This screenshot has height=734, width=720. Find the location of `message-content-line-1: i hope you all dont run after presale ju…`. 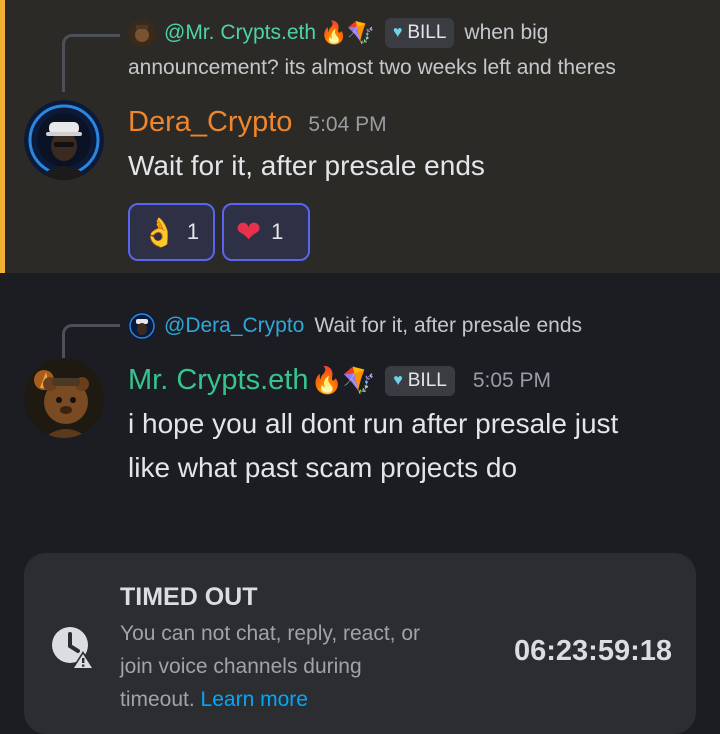

message-content-line-1: i hope you all dont run after presale ju… is located at coordinates (373, 423).